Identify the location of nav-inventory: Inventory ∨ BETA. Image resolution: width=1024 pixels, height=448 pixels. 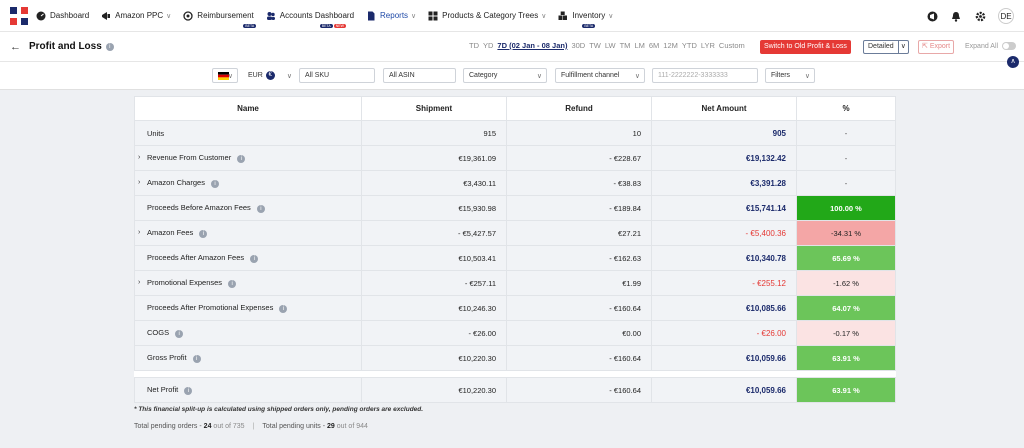
(585, 19).